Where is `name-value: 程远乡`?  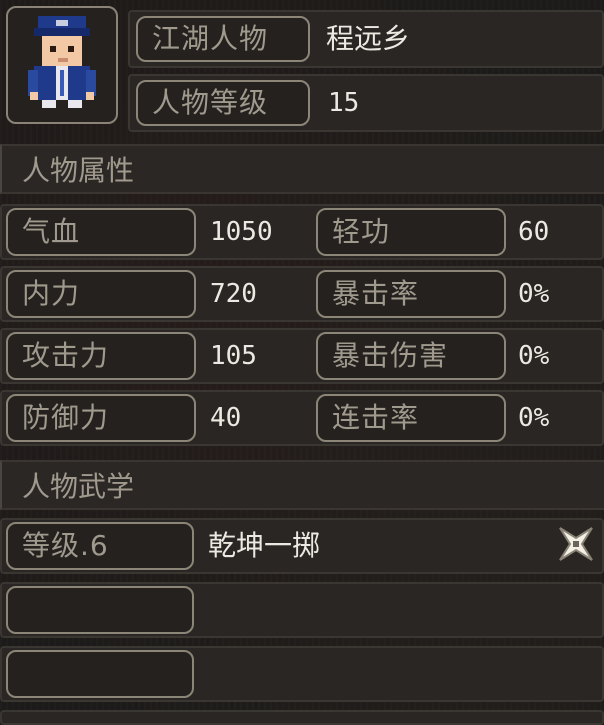 name-value: 程远乡 is located at coordinates (368, 38).